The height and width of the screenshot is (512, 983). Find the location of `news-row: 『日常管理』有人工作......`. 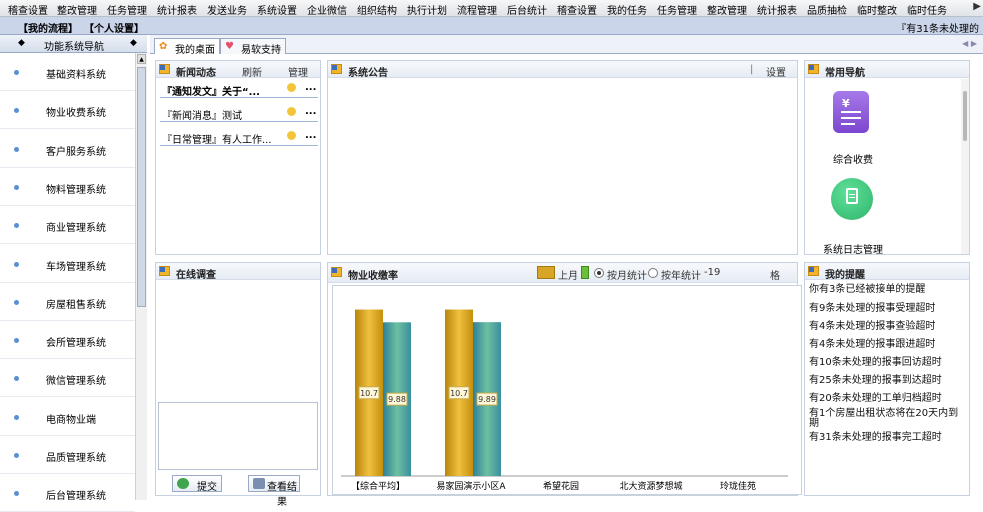

news-row: 『日常管理』有人工作...... is located at coordinates (239, 137).